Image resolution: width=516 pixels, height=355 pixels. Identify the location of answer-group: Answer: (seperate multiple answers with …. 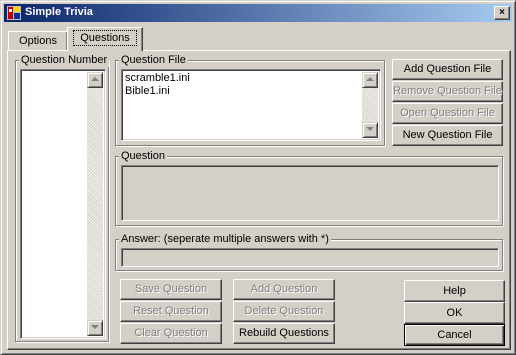
(309, 251).